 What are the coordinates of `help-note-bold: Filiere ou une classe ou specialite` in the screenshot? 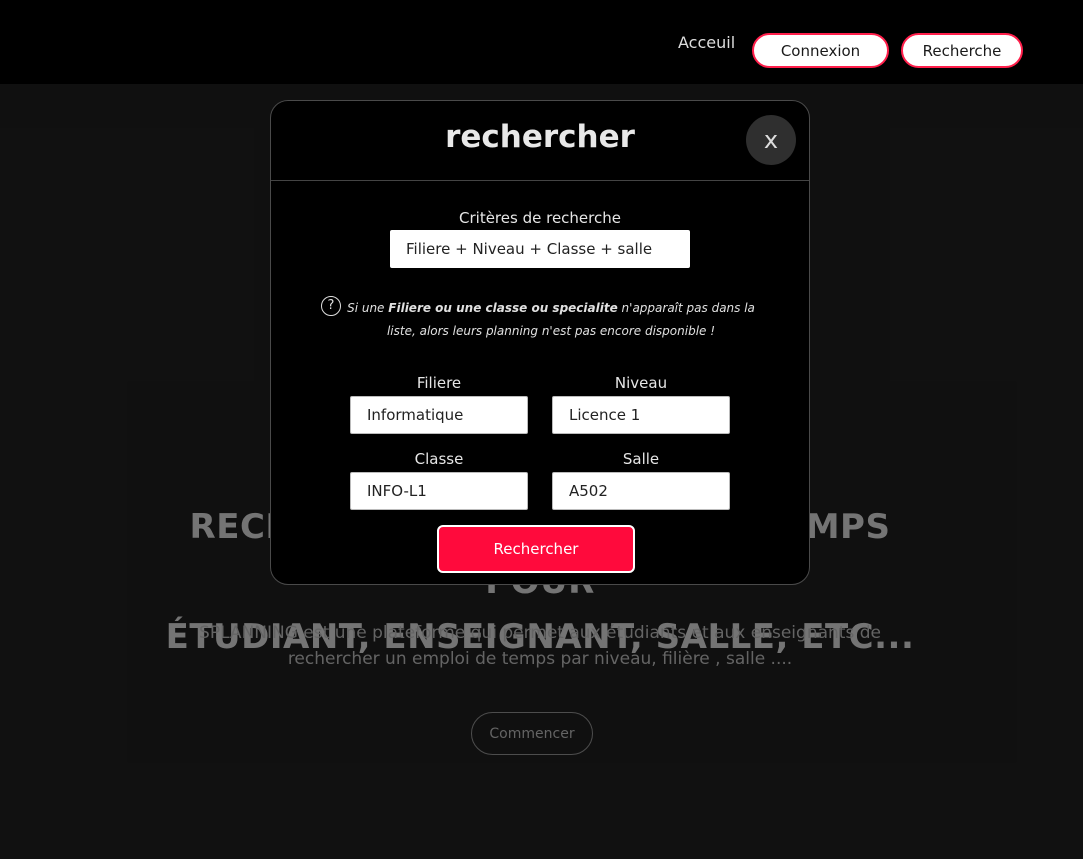 It's located at (503, 308).